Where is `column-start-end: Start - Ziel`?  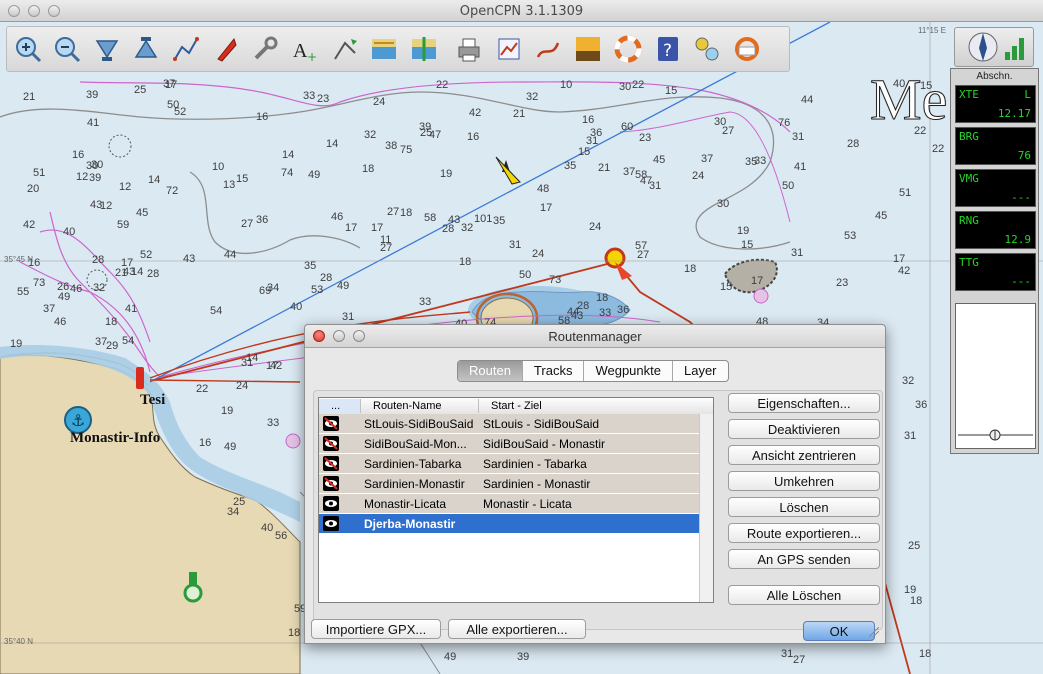 column-start-end: Start - Ziel is located at coordinates (590, 406).